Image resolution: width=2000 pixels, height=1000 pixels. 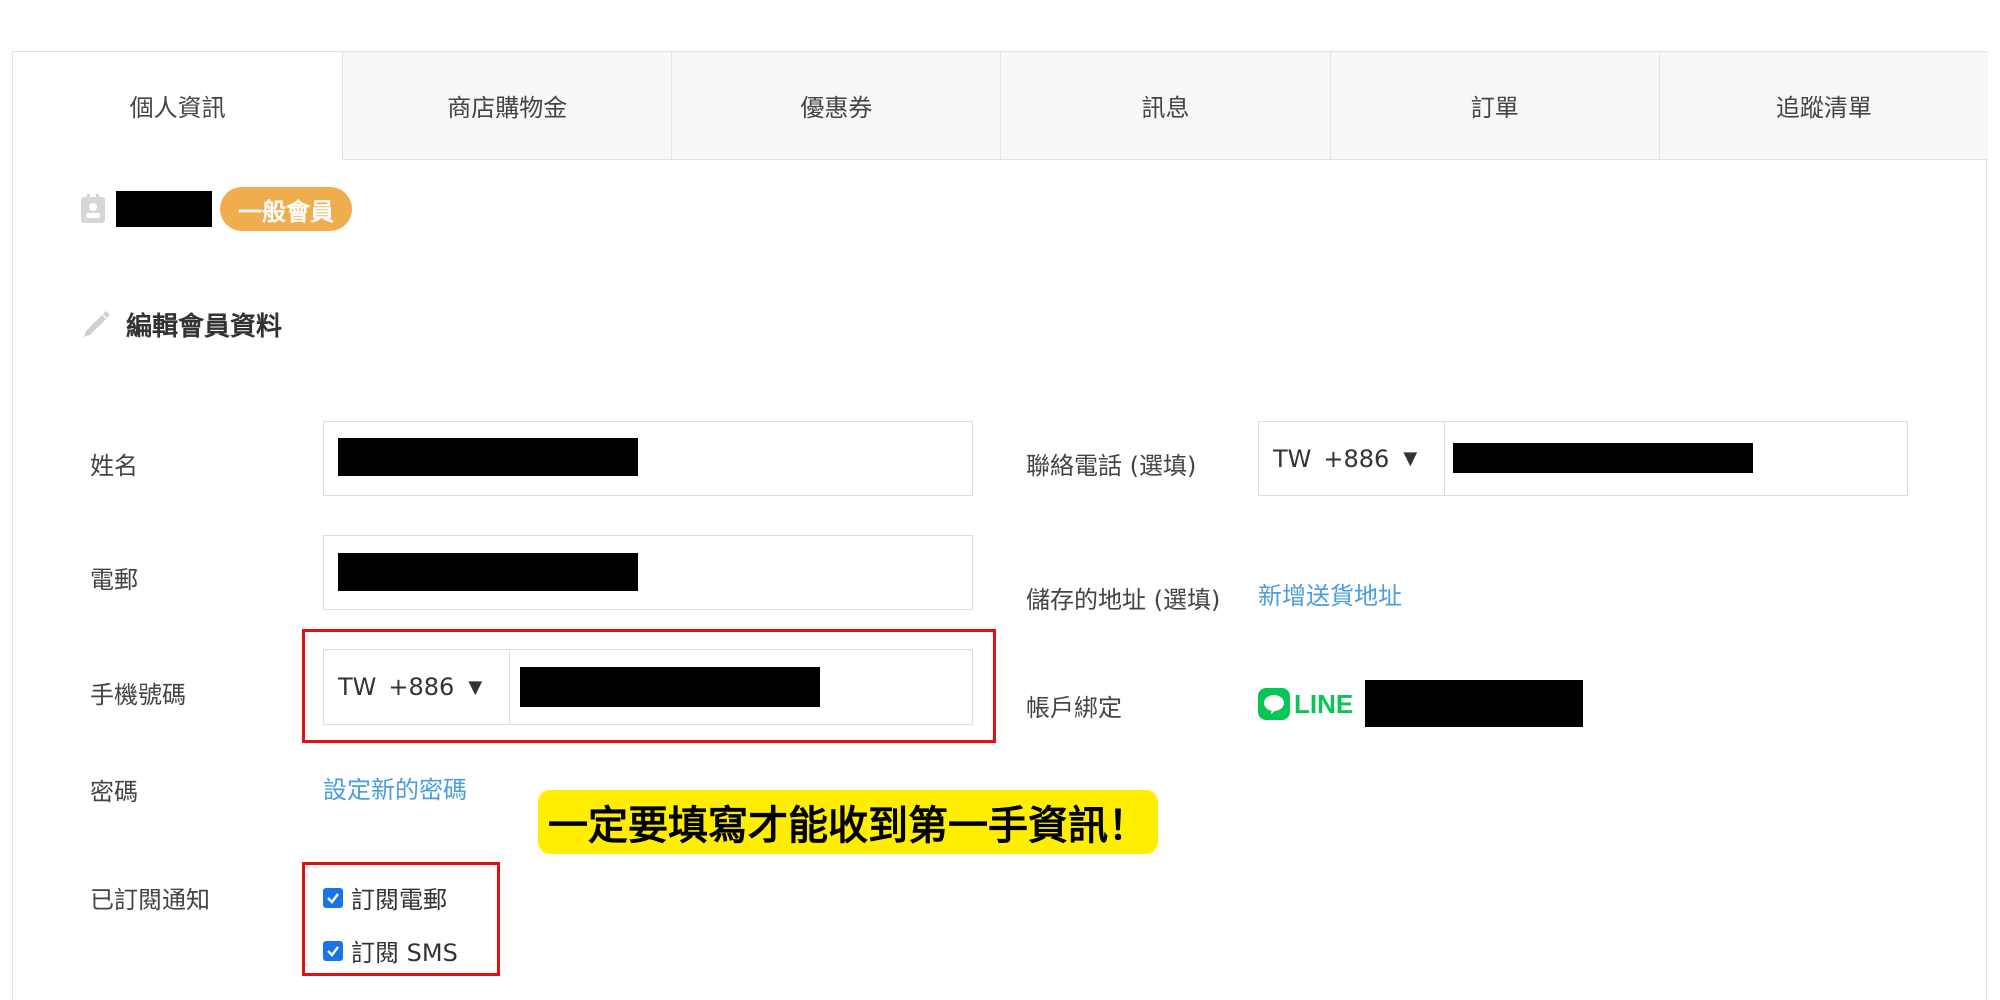 What do you see at coordinates (333, 950) in the screenshot?
I see `subscribe-sms-checkbox` at bounding box center [333, 950].